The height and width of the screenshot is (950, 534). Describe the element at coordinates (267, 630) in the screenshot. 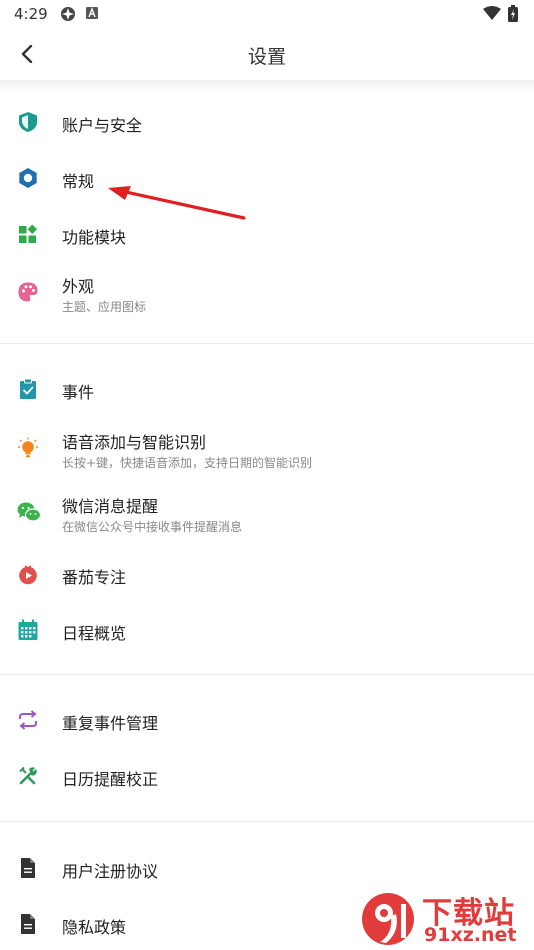

I see `settings-item-schedule-overview: 日程概览` at that location.